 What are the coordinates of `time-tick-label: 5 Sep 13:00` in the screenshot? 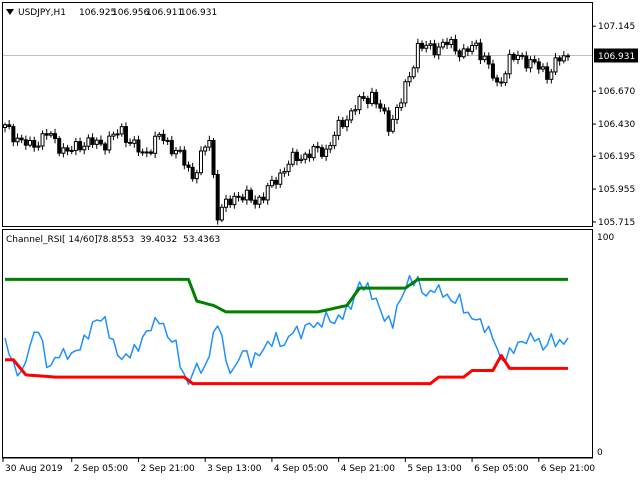 It's located at (434, 469).